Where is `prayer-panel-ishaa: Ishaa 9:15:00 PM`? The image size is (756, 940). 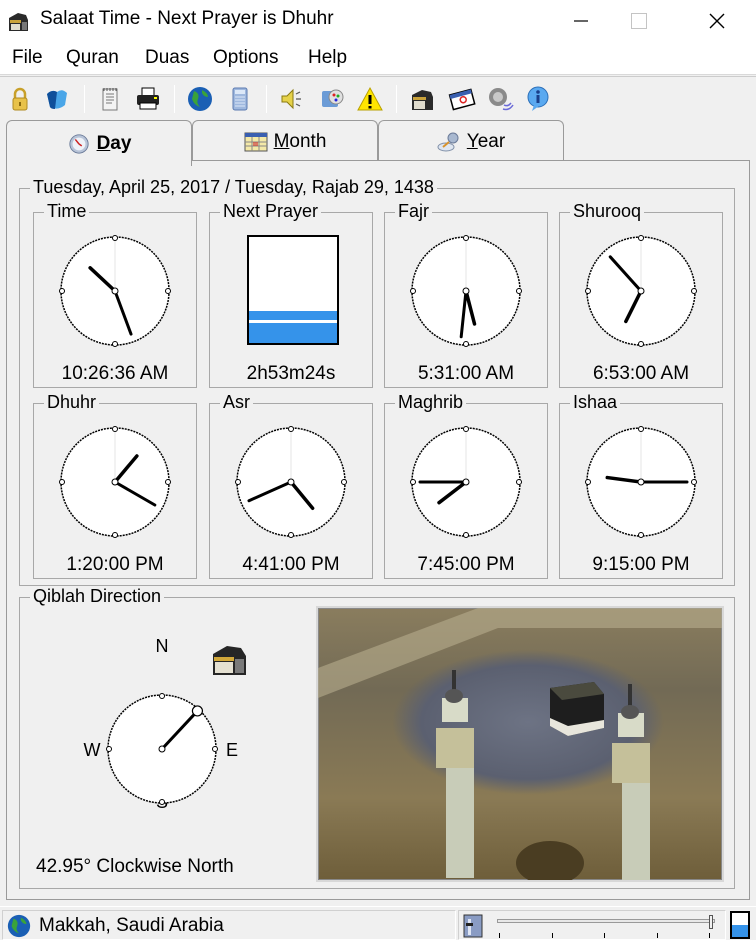 prayer-panel-ishaa: Ishaa 9:15:00 PM is located at coordinates (641, 485).